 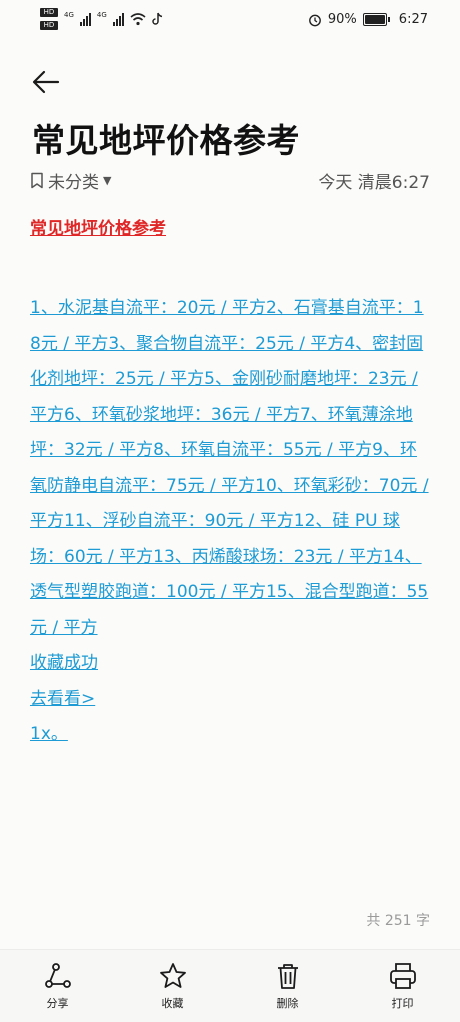 I want to click on network-label-2: 4G, so click(x=101, y=15).